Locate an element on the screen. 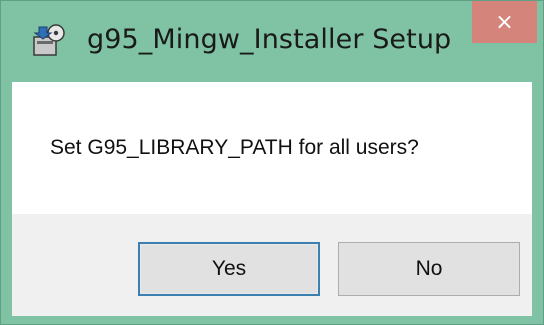 This screenshot has height=325, width=544. window-title: g95_Mingw_Installer Setup is located at coordinates (269, 39).